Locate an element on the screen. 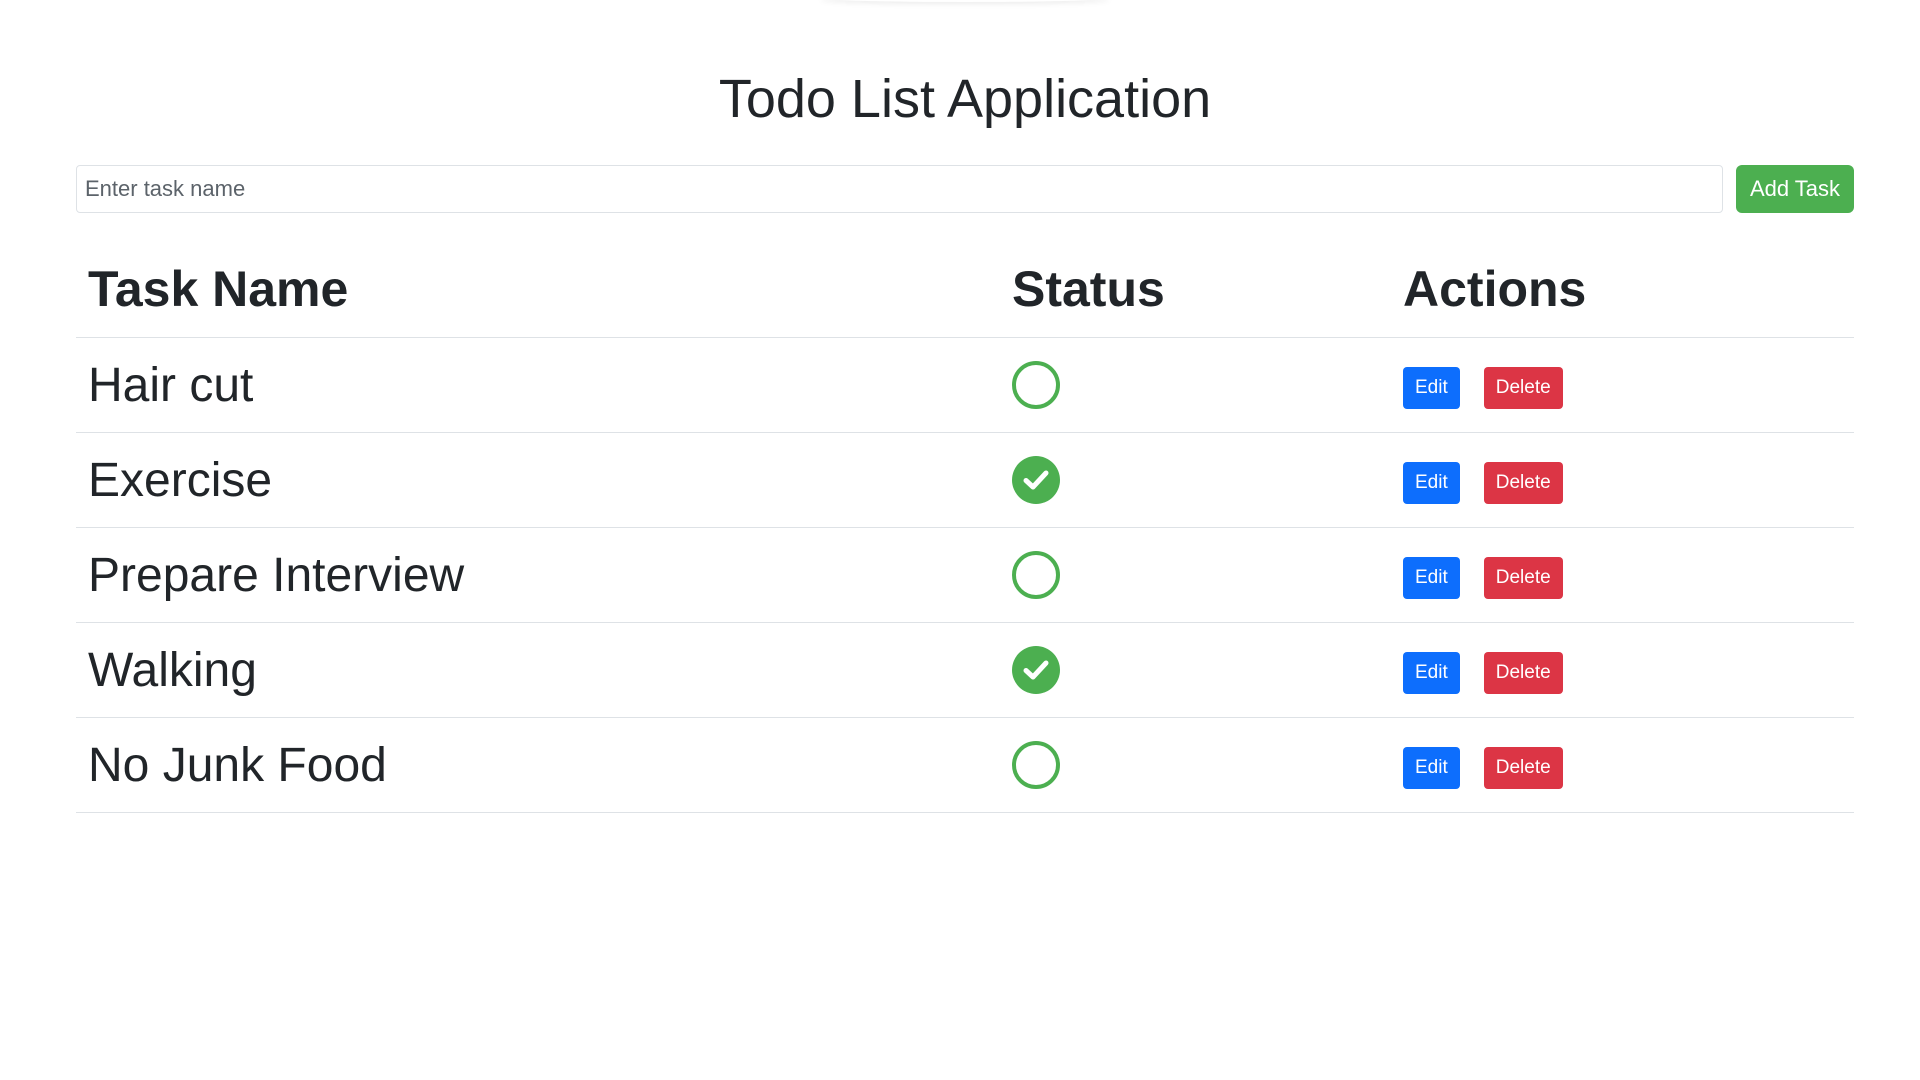 This screenshot has width=1920, height=1080. task-name: Hair cut is located at coordinates (171, 385).